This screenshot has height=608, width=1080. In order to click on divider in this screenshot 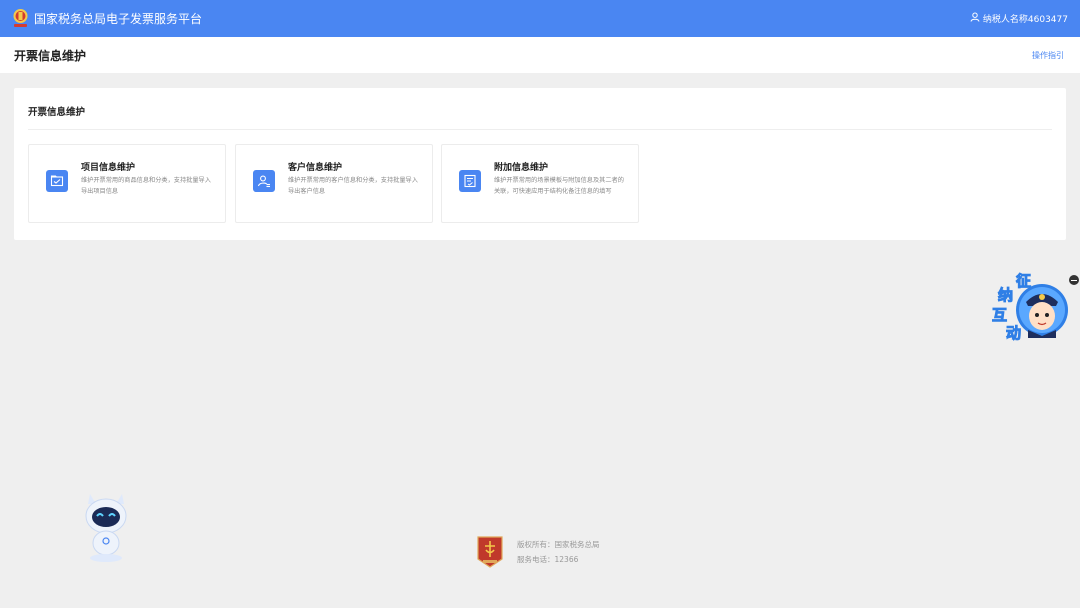, I will do `click(540, 129)`.